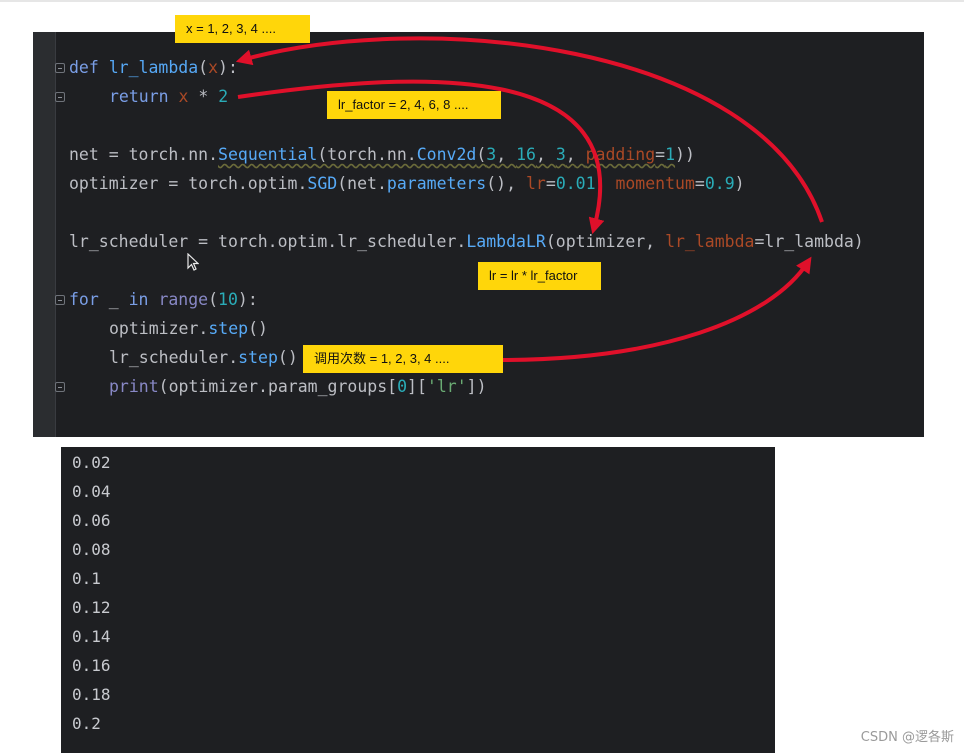 The width and height of the screenshot is (964, 753). Describe the element at coordinates (139, 96) in the screenshot. I see `keyword-return: return` at that location.